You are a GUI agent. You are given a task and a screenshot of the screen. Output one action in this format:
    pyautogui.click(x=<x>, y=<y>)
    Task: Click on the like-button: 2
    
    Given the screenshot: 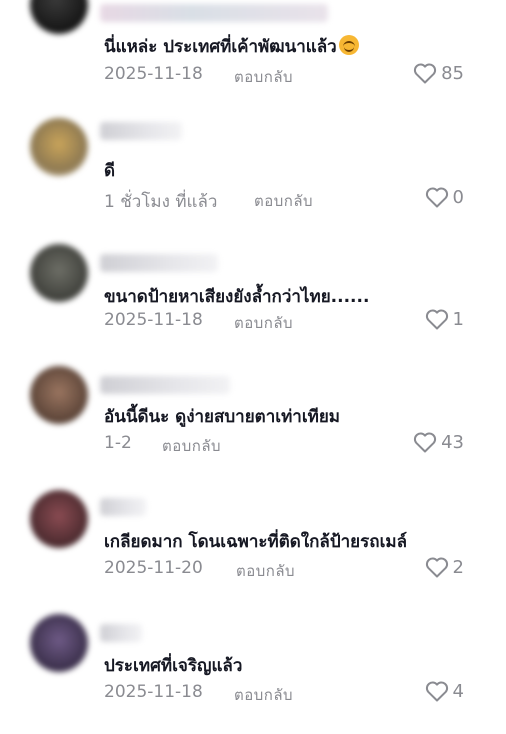 What is the action you would take?
    pyautogui.click(x=444, y=567)
    